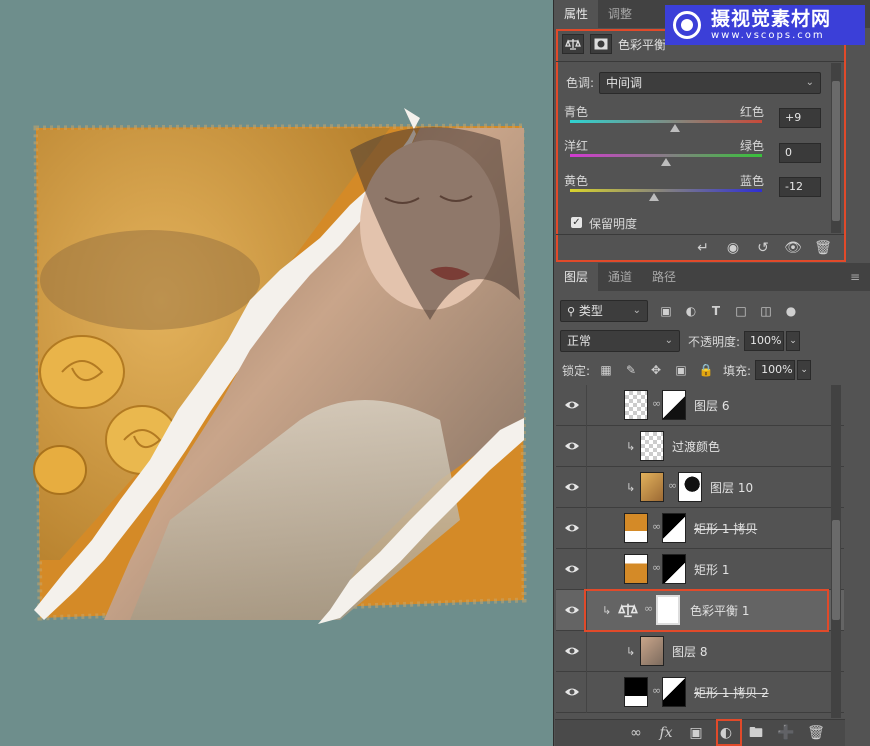 This screenshot has height=746, width=870. I want to click on layer-row: ∞ 图层 6, so click(700, 405).